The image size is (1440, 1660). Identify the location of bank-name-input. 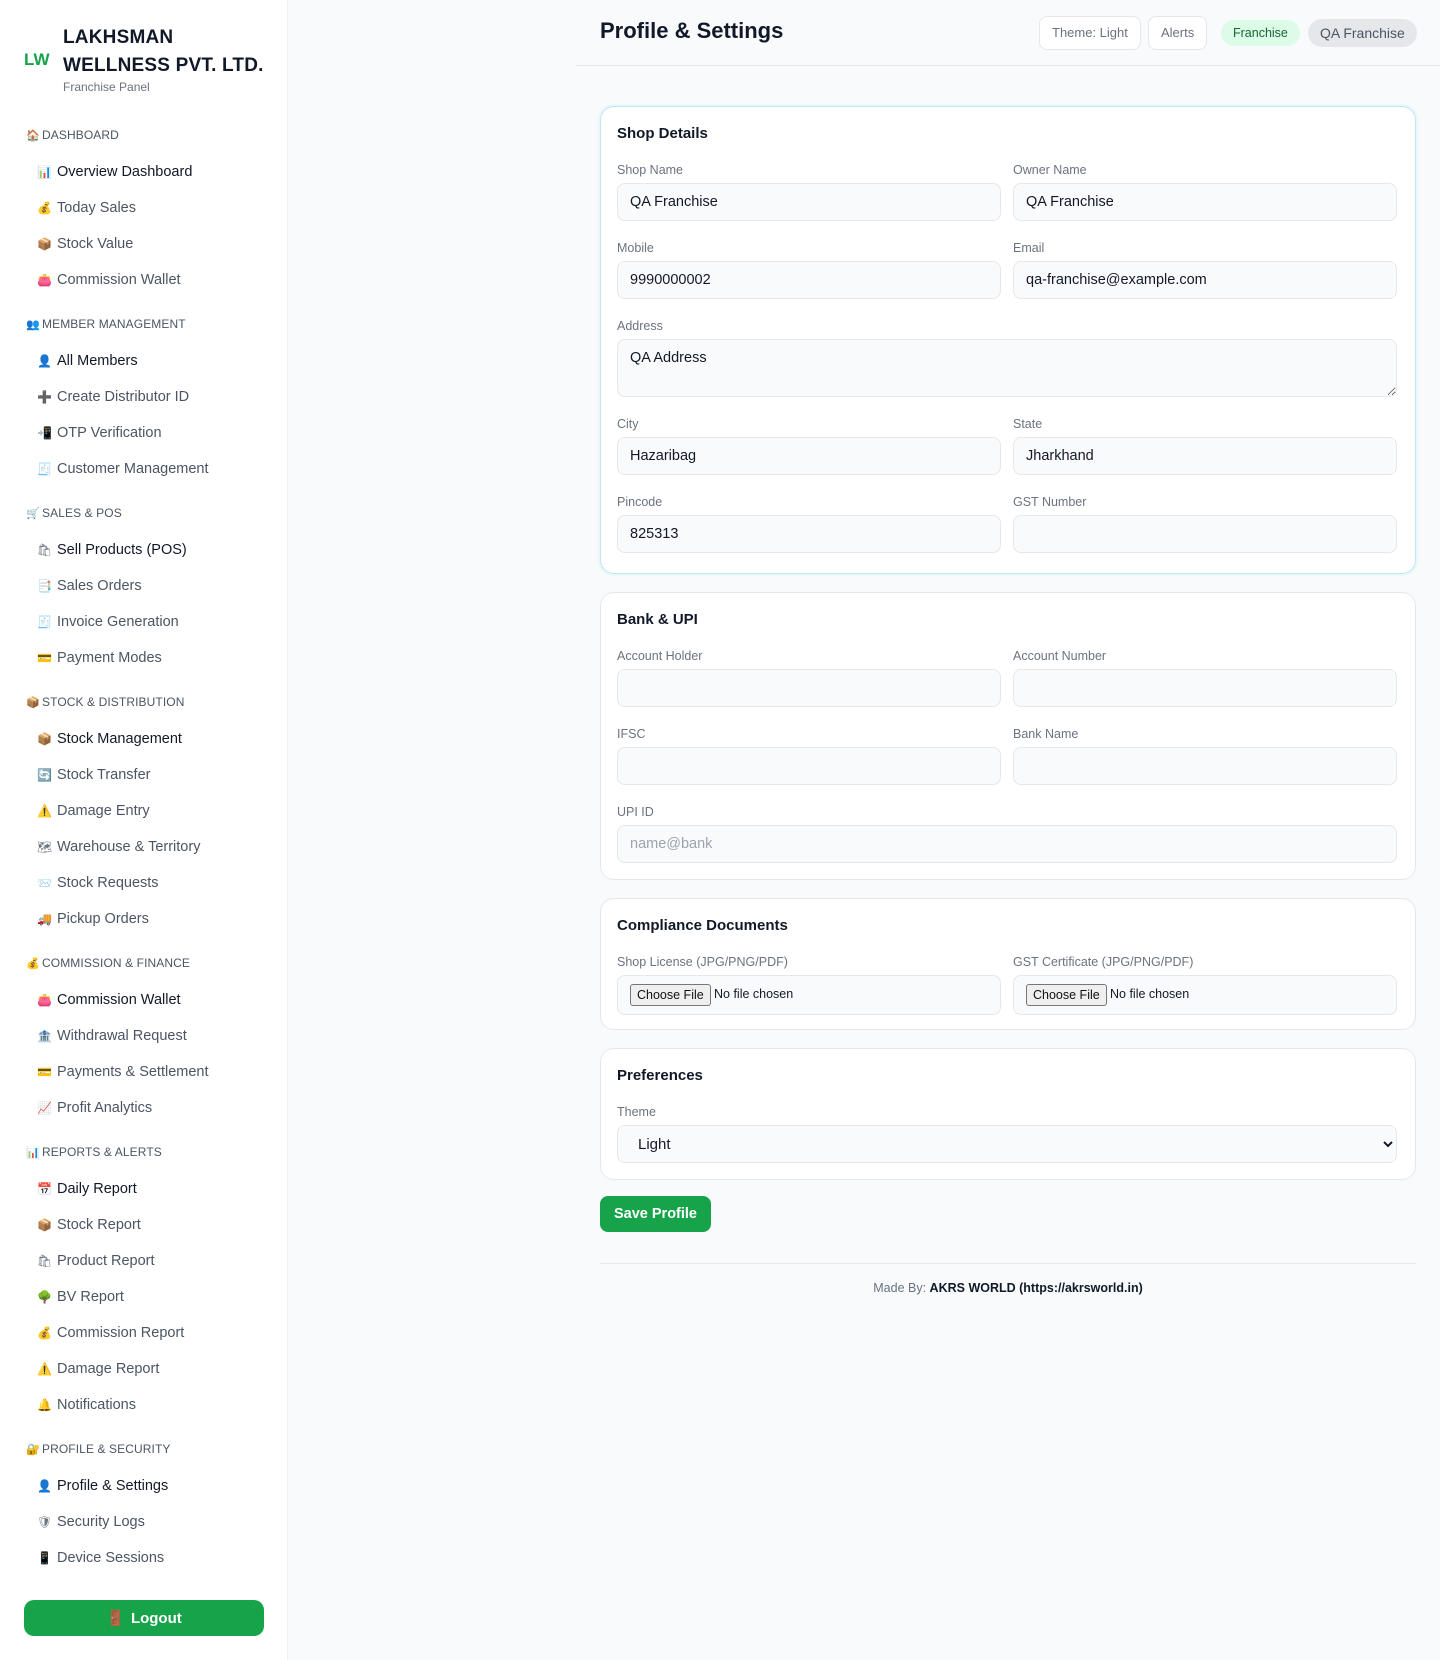
(1205, 766).